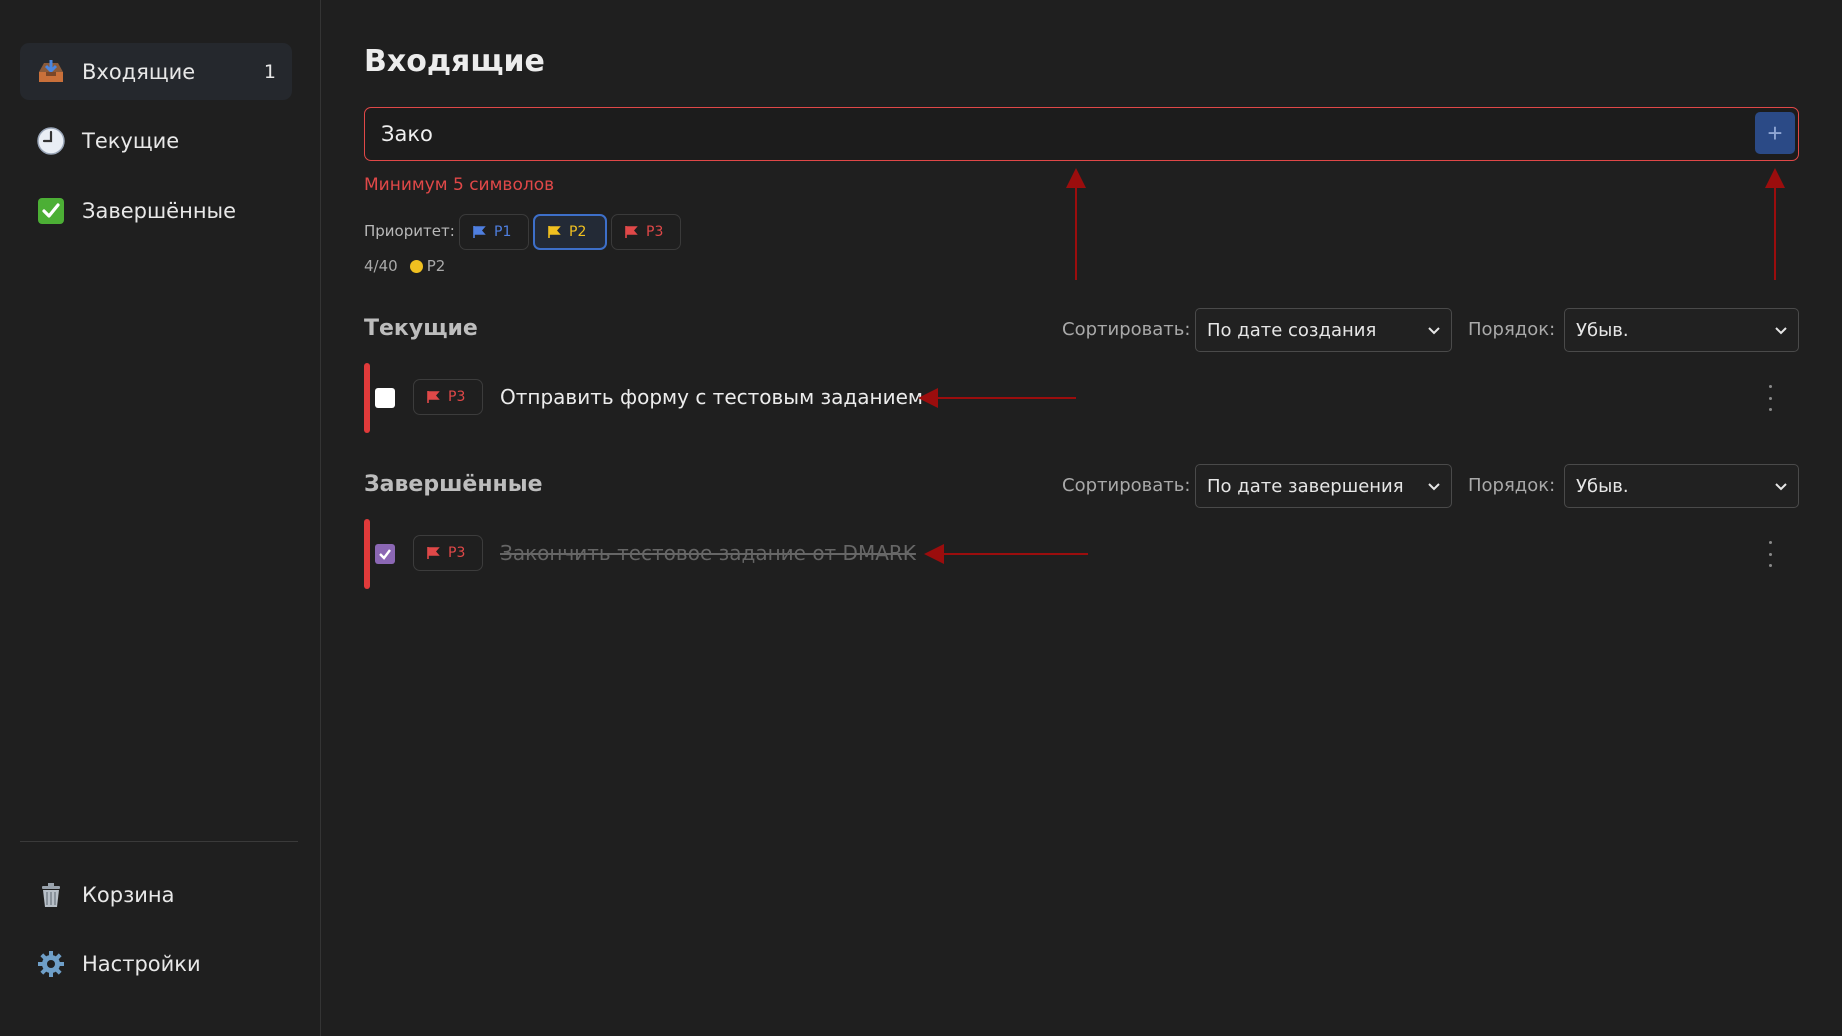 The image size is (1842, 1036). What do you see at coordinates (128, 894) in the screenshot?
I see `sidebar-item-label: Корзина` at bounding box center [128, 894].